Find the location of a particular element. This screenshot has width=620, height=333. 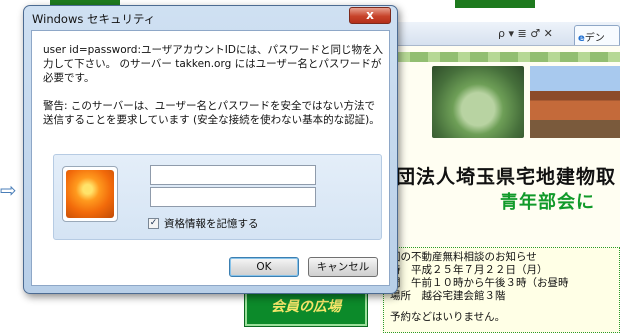

notice-line: 回の不動産無料相談のお知らせ is located at coordinates (463, 257).